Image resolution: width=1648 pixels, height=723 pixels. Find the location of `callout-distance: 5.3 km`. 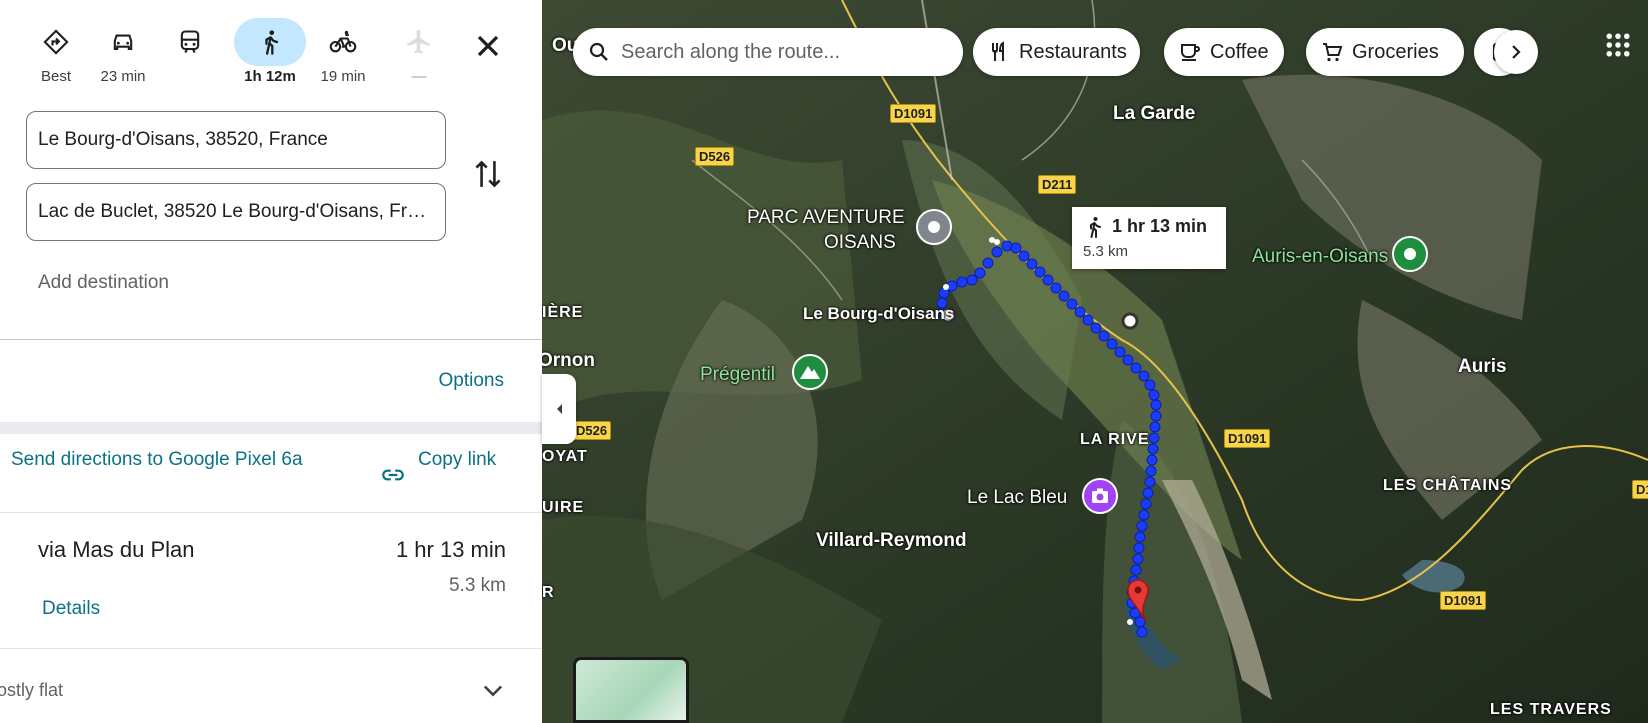

callout-distance: 5.3 km is located at coordinates (1106, 251).